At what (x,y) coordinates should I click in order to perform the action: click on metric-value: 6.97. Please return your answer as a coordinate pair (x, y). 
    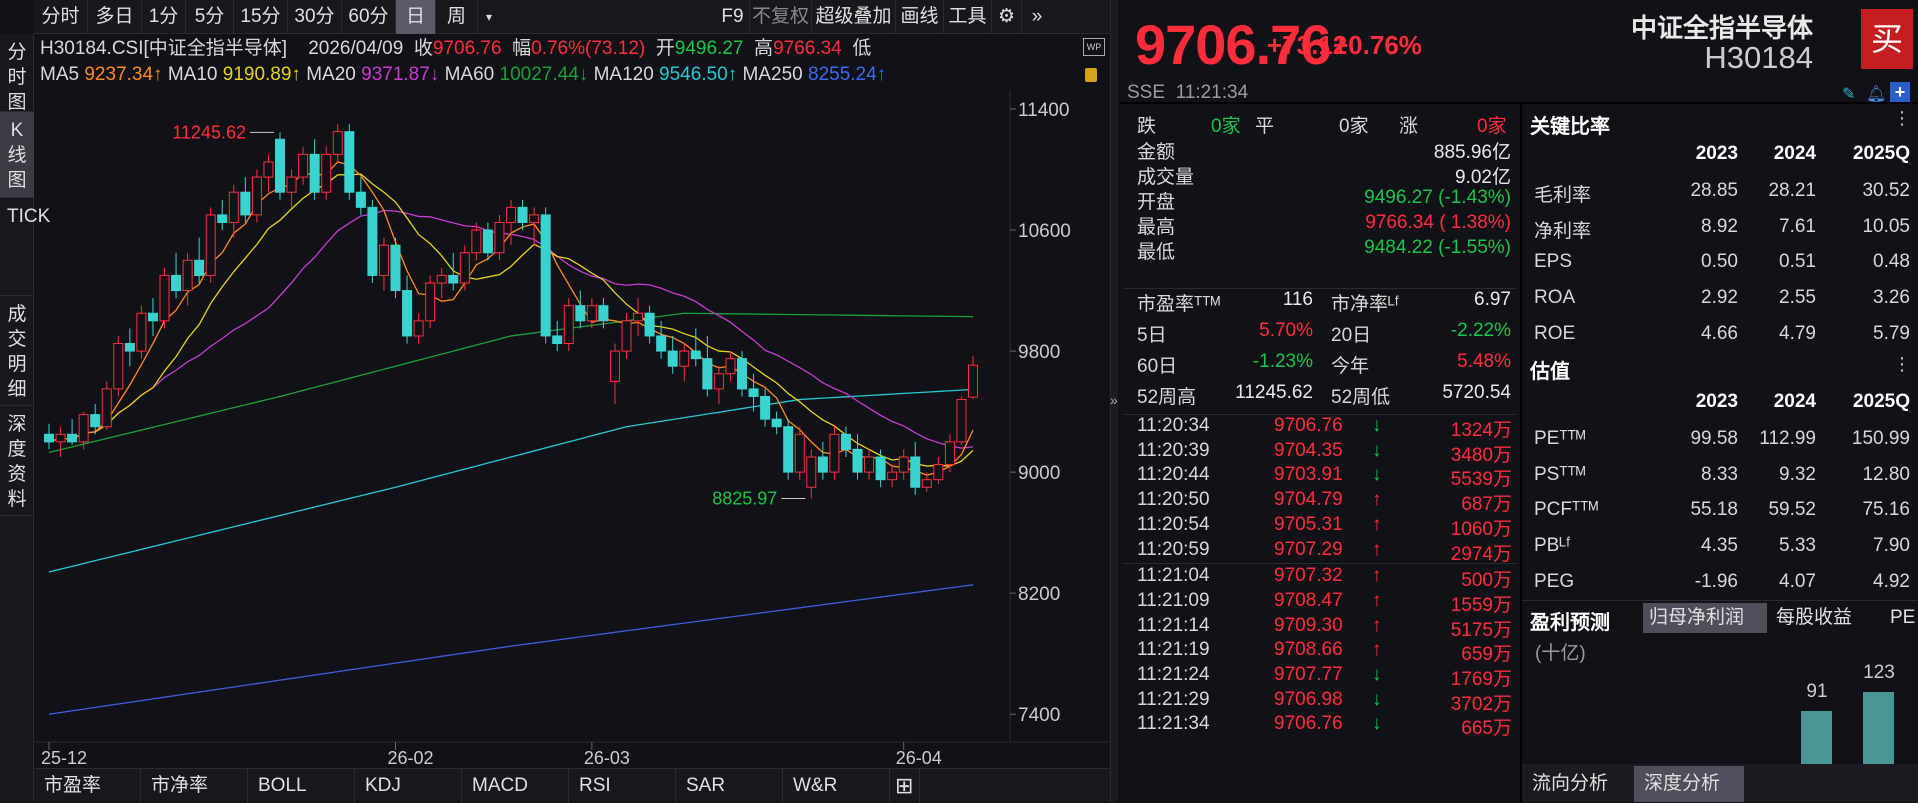
    Looking at the image, I should click on (1492, 299).